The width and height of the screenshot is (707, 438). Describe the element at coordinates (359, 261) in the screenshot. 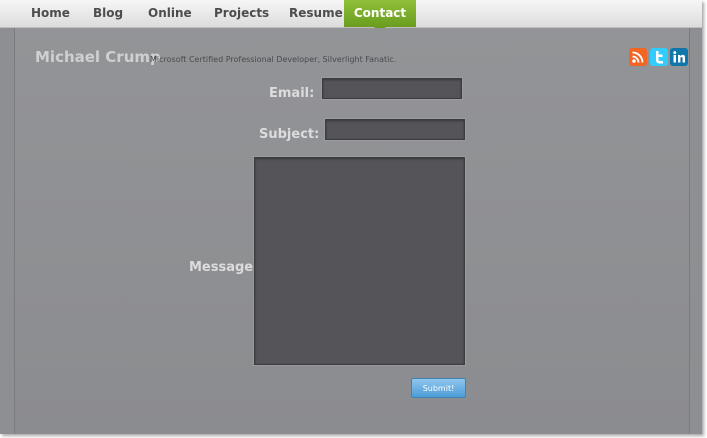

I see `message-textarea` at that location.